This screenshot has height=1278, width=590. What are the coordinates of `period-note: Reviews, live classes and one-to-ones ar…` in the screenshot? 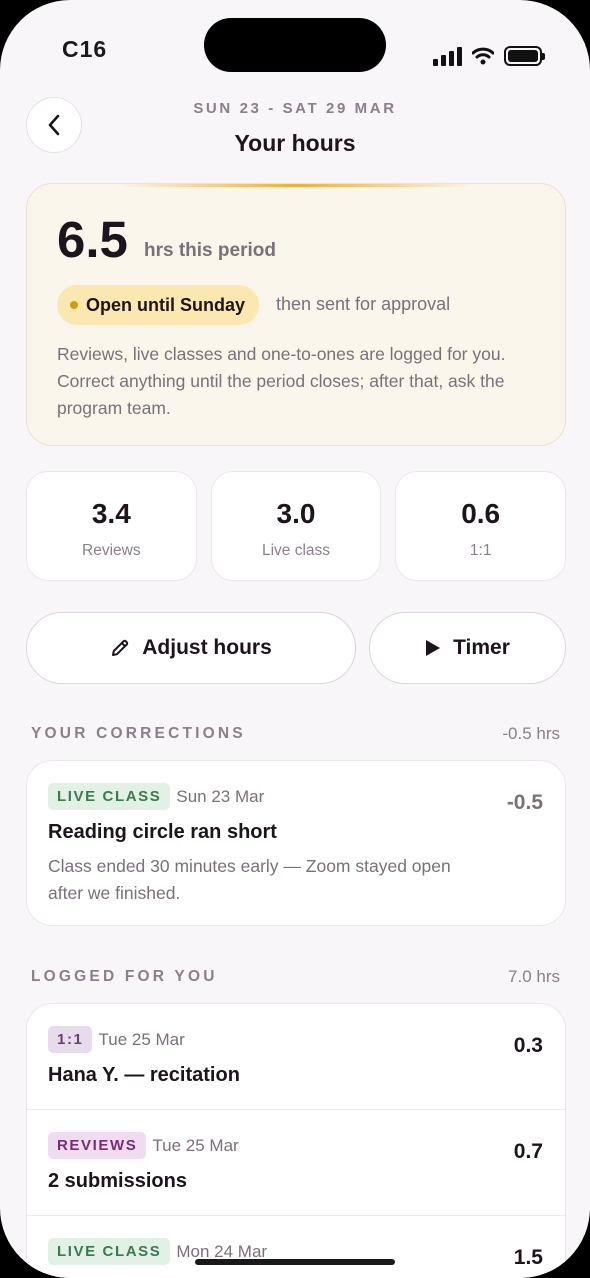 It's located at (281, 381).